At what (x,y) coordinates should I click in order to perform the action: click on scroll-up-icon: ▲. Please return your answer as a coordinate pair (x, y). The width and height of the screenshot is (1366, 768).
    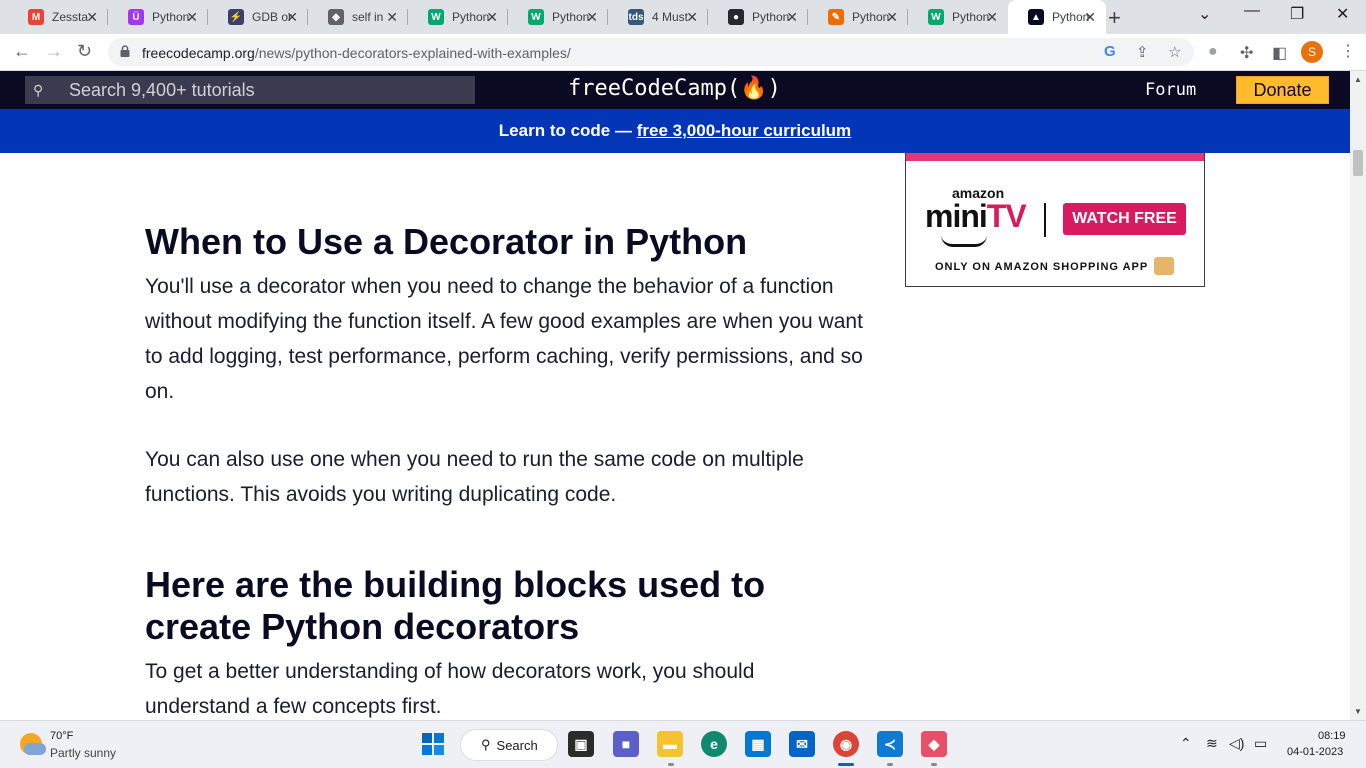
    Looking at the image, I should click on (1358, 79).